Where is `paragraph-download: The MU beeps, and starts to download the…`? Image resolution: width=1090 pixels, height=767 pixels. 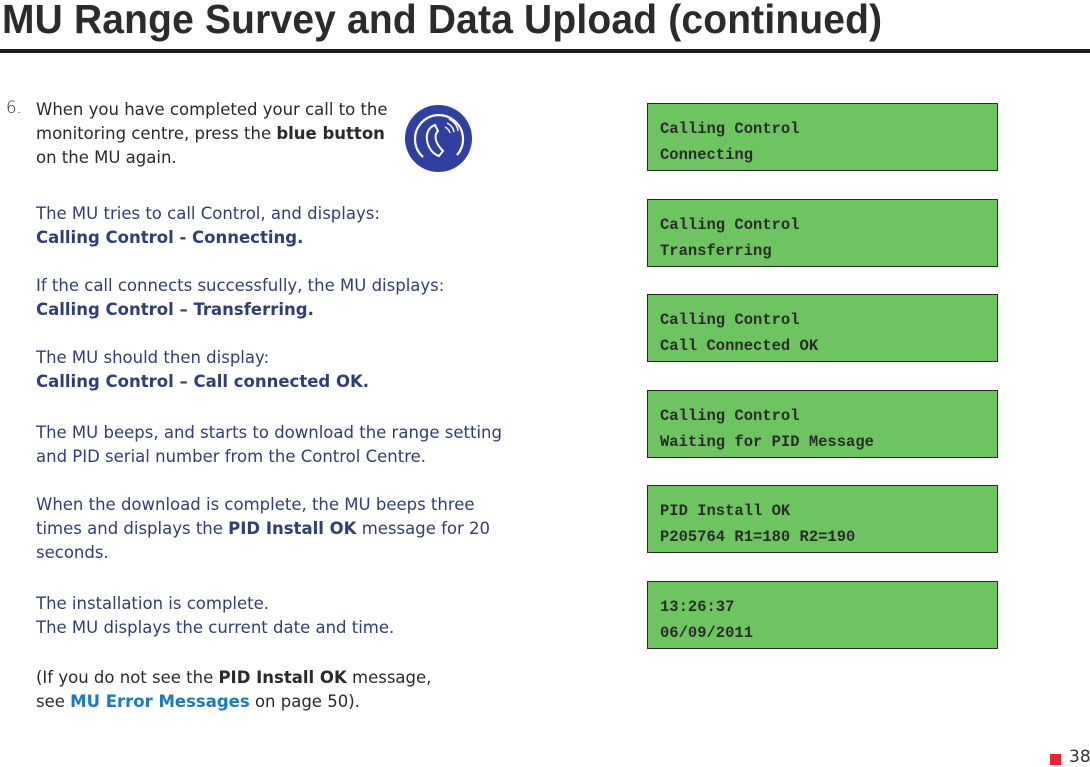 paragraph-download: The MU beeps, and starts to download the… is located at coordinates (269, 445).